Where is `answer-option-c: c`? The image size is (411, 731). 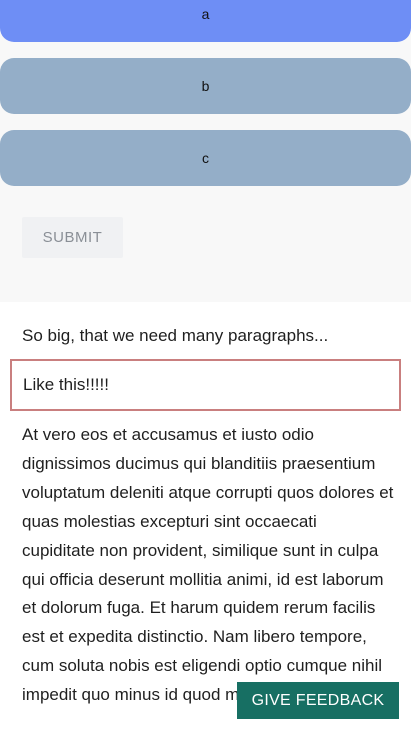 answer-option-c: c is located at coordinates (205, 158).